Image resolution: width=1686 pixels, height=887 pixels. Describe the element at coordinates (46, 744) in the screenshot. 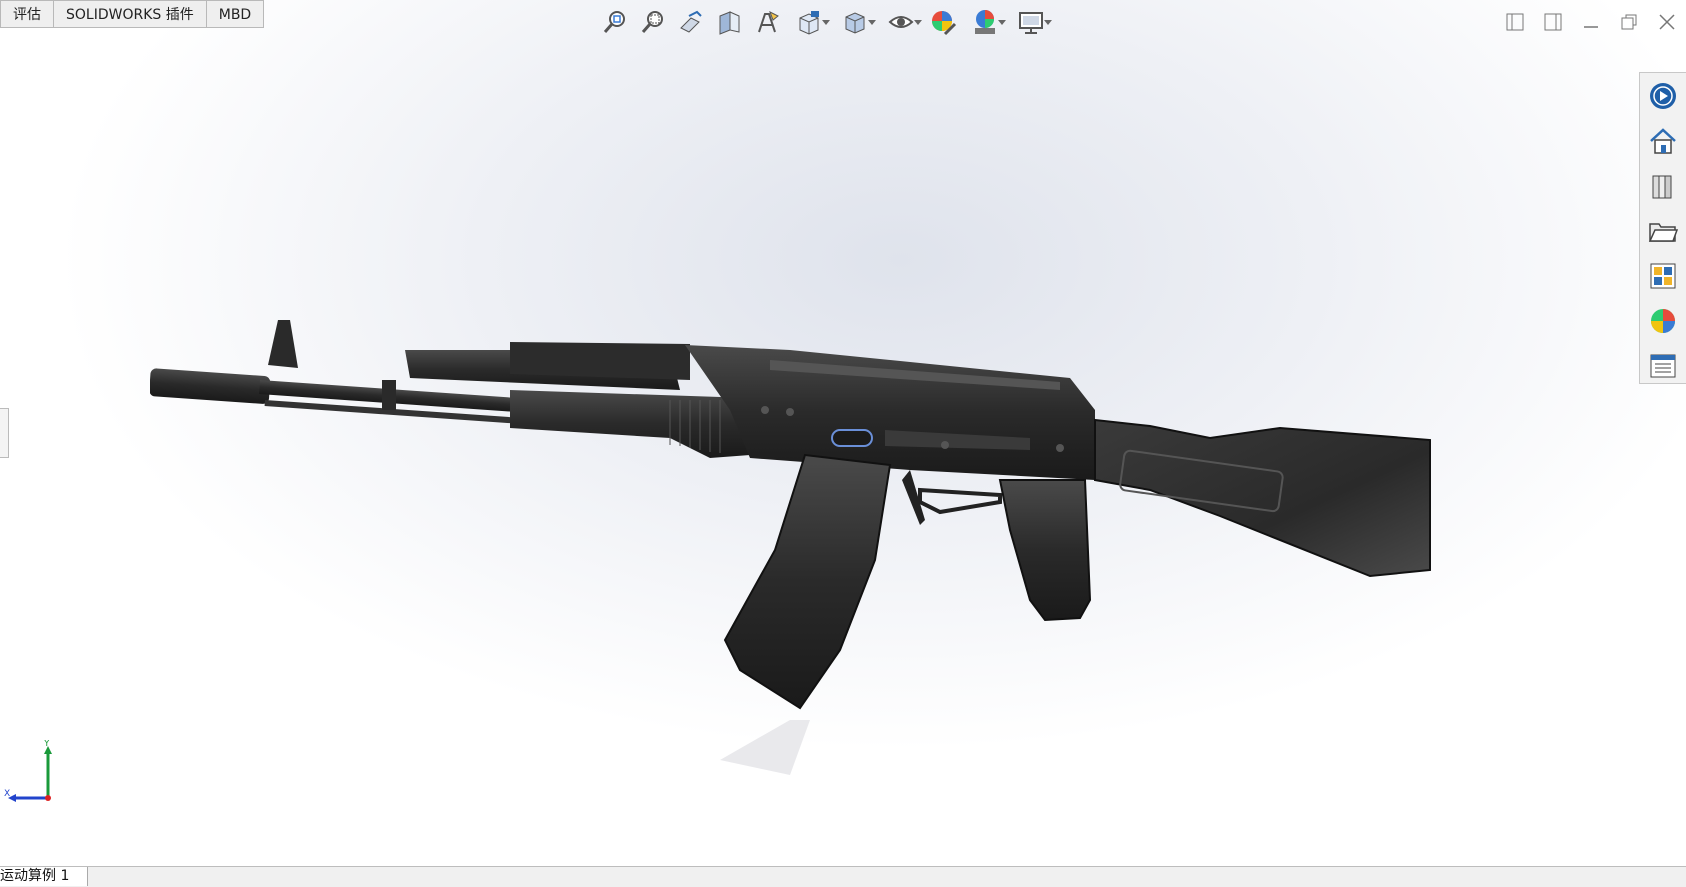

I see `triad-y-label: Y` at that location.